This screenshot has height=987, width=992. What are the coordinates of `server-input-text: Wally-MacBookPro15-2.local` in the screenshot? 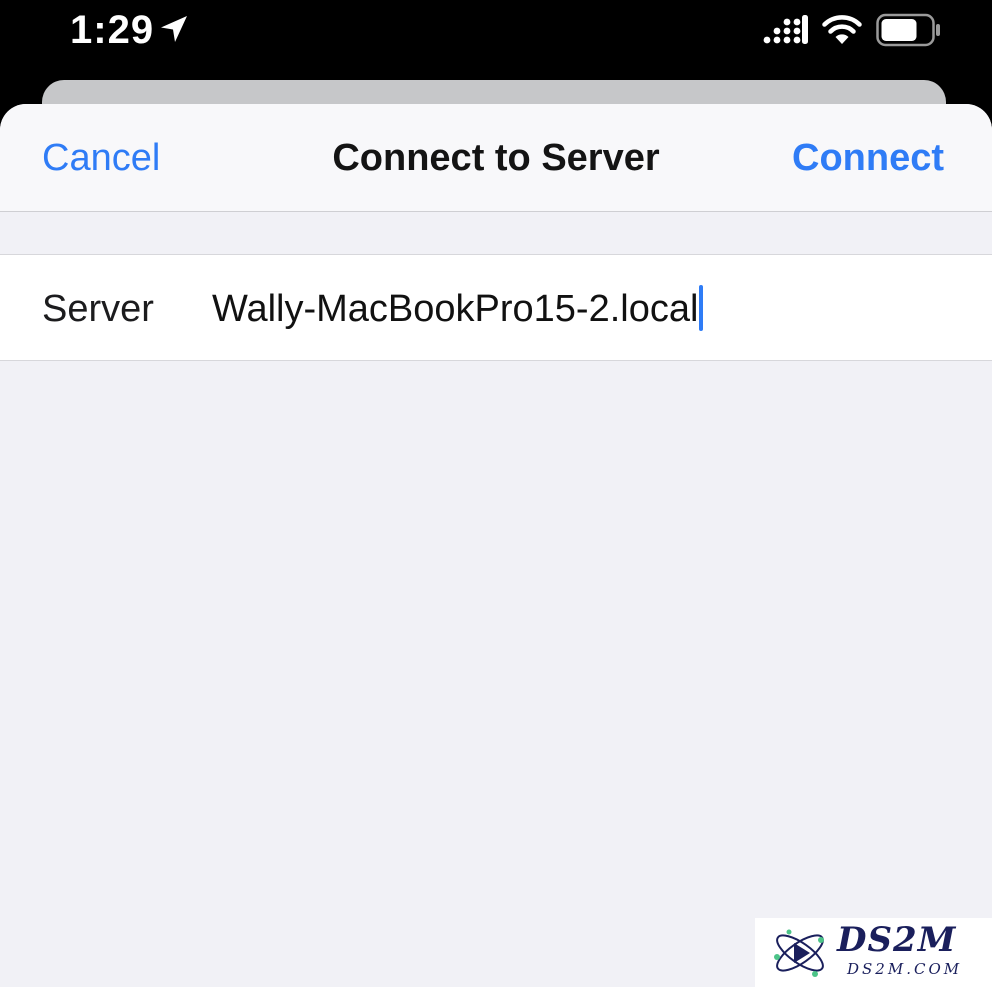 It's located at (455, 309).